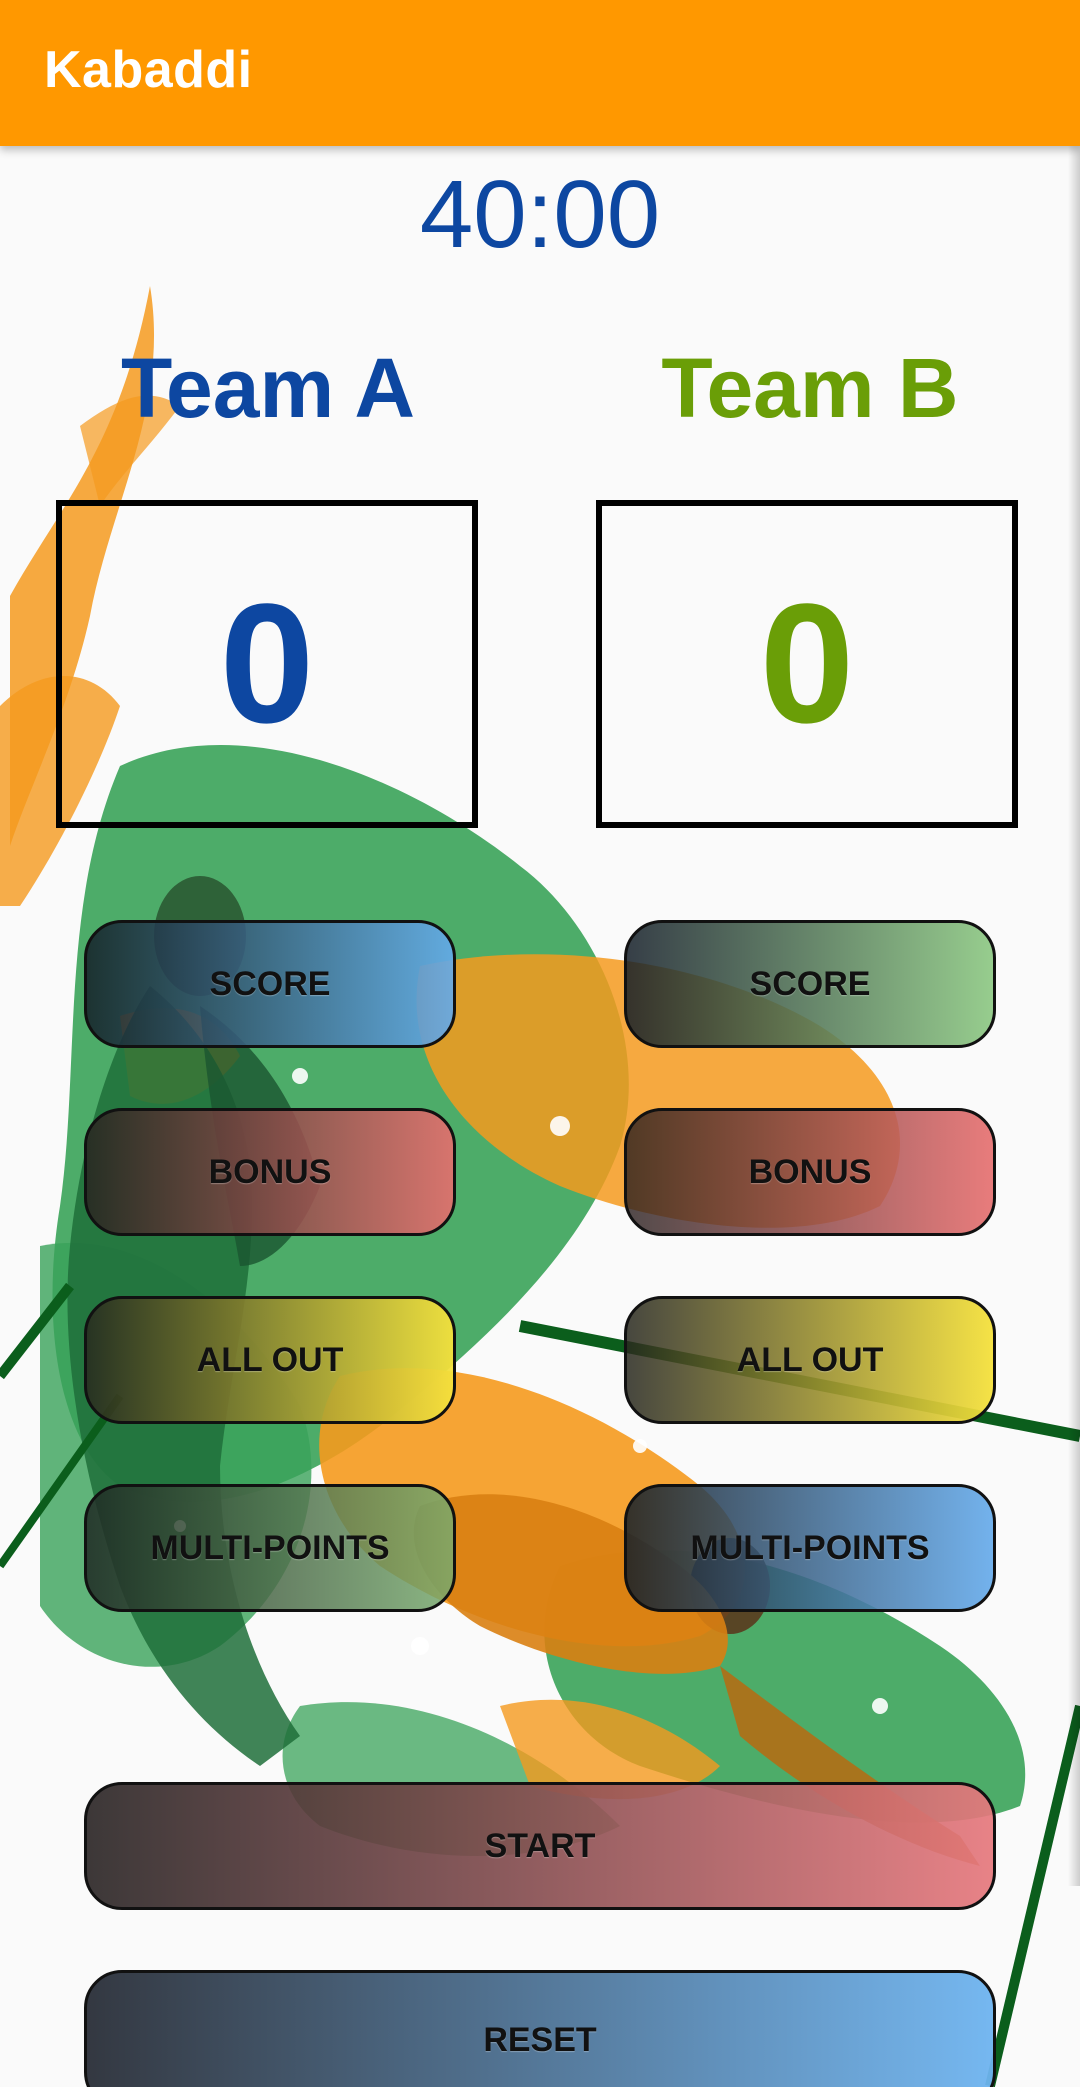 Image resolution: width=1080 pixels, height=2087 pixels. I want to click on team-b-bonus-button: BONUS, so click(810, 1172).